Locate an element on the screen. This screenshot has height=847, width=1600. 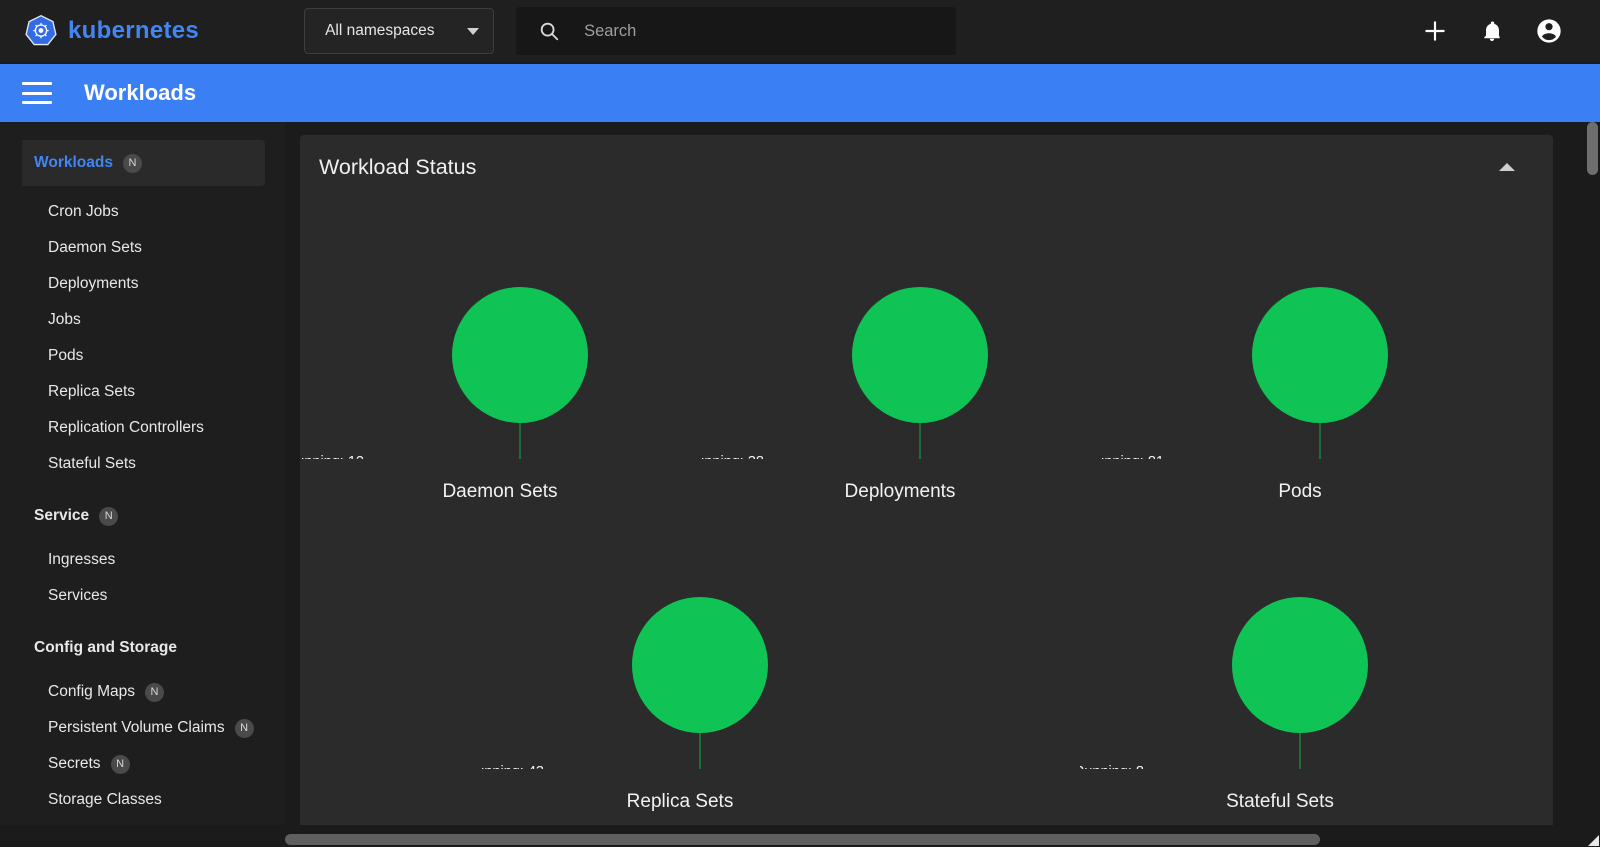
chart-caption: Pods is located at coordinates (1300, 491).